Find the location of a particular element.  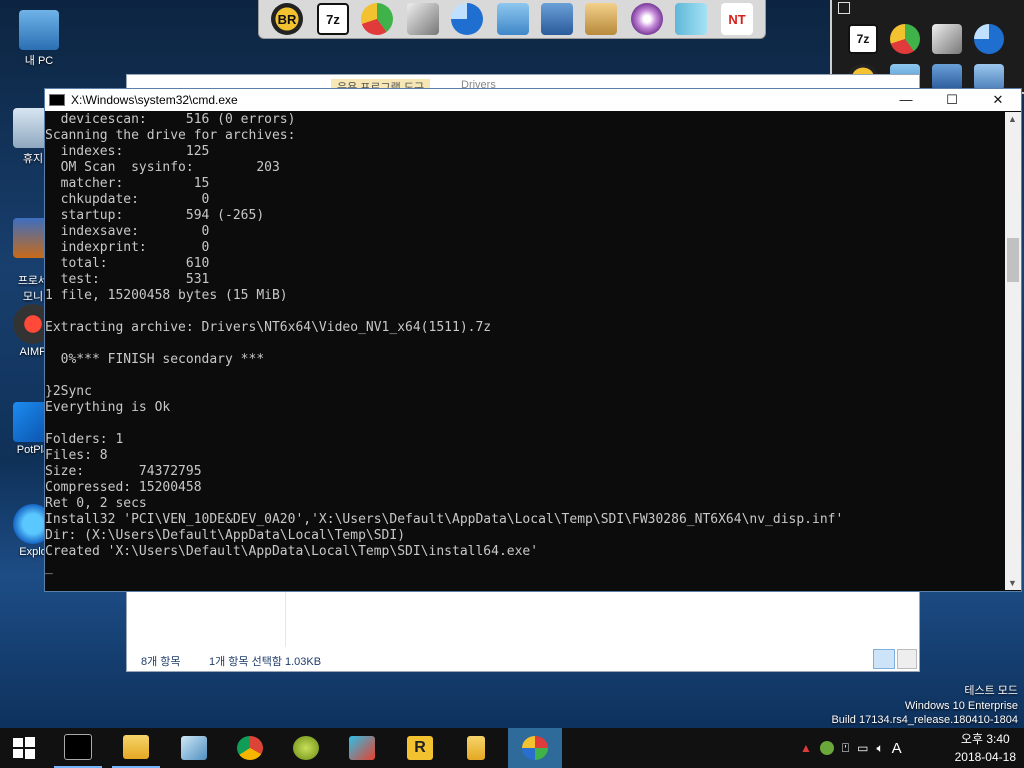

notepad-icon is located at coordinates (194, 748).